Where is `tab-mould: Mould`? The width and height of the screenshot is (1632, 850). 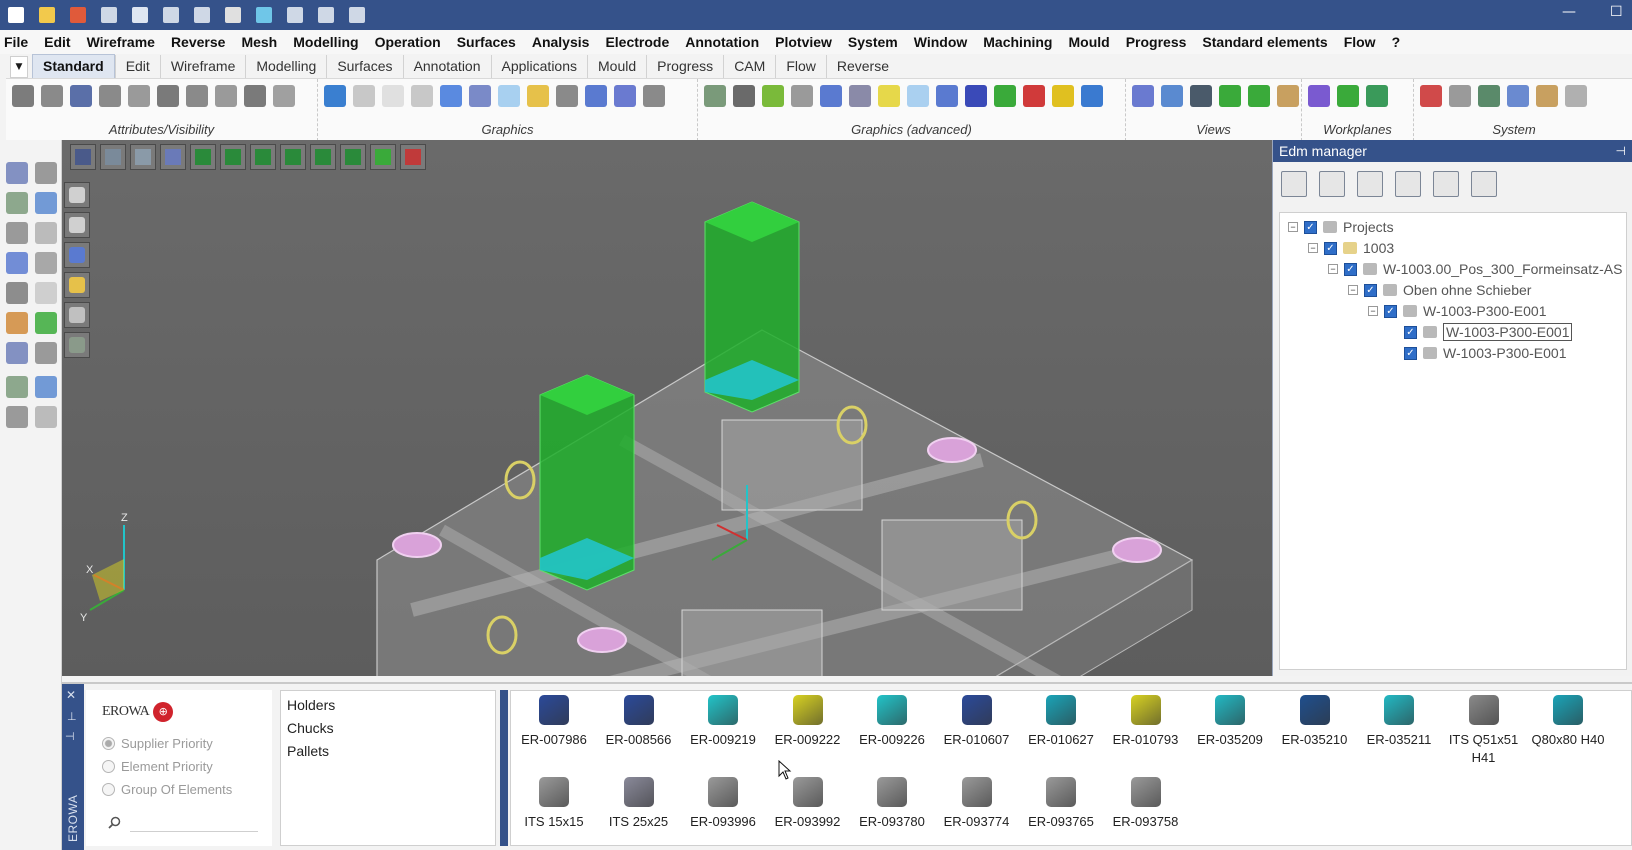
tab-mould: Mould is located at coordinates (616, 66).